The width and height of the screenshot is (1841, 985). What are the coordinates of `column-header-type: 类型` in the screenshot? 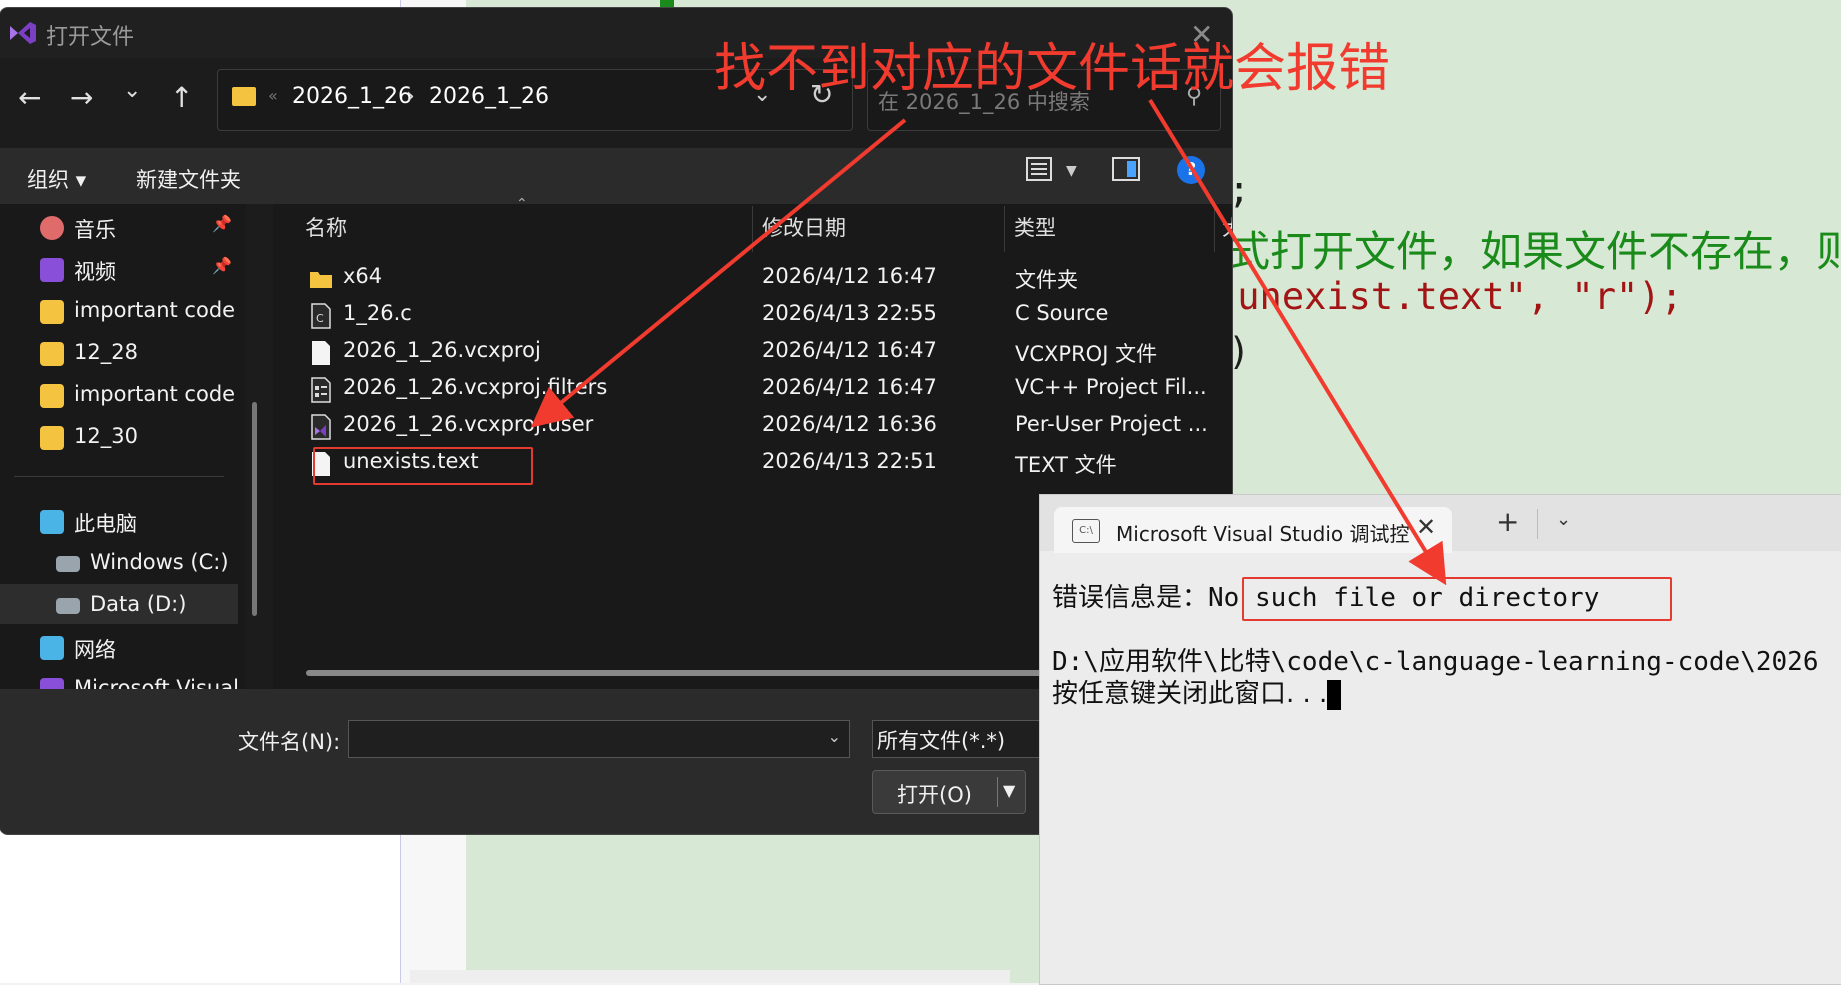 It's located at (1035, 227).